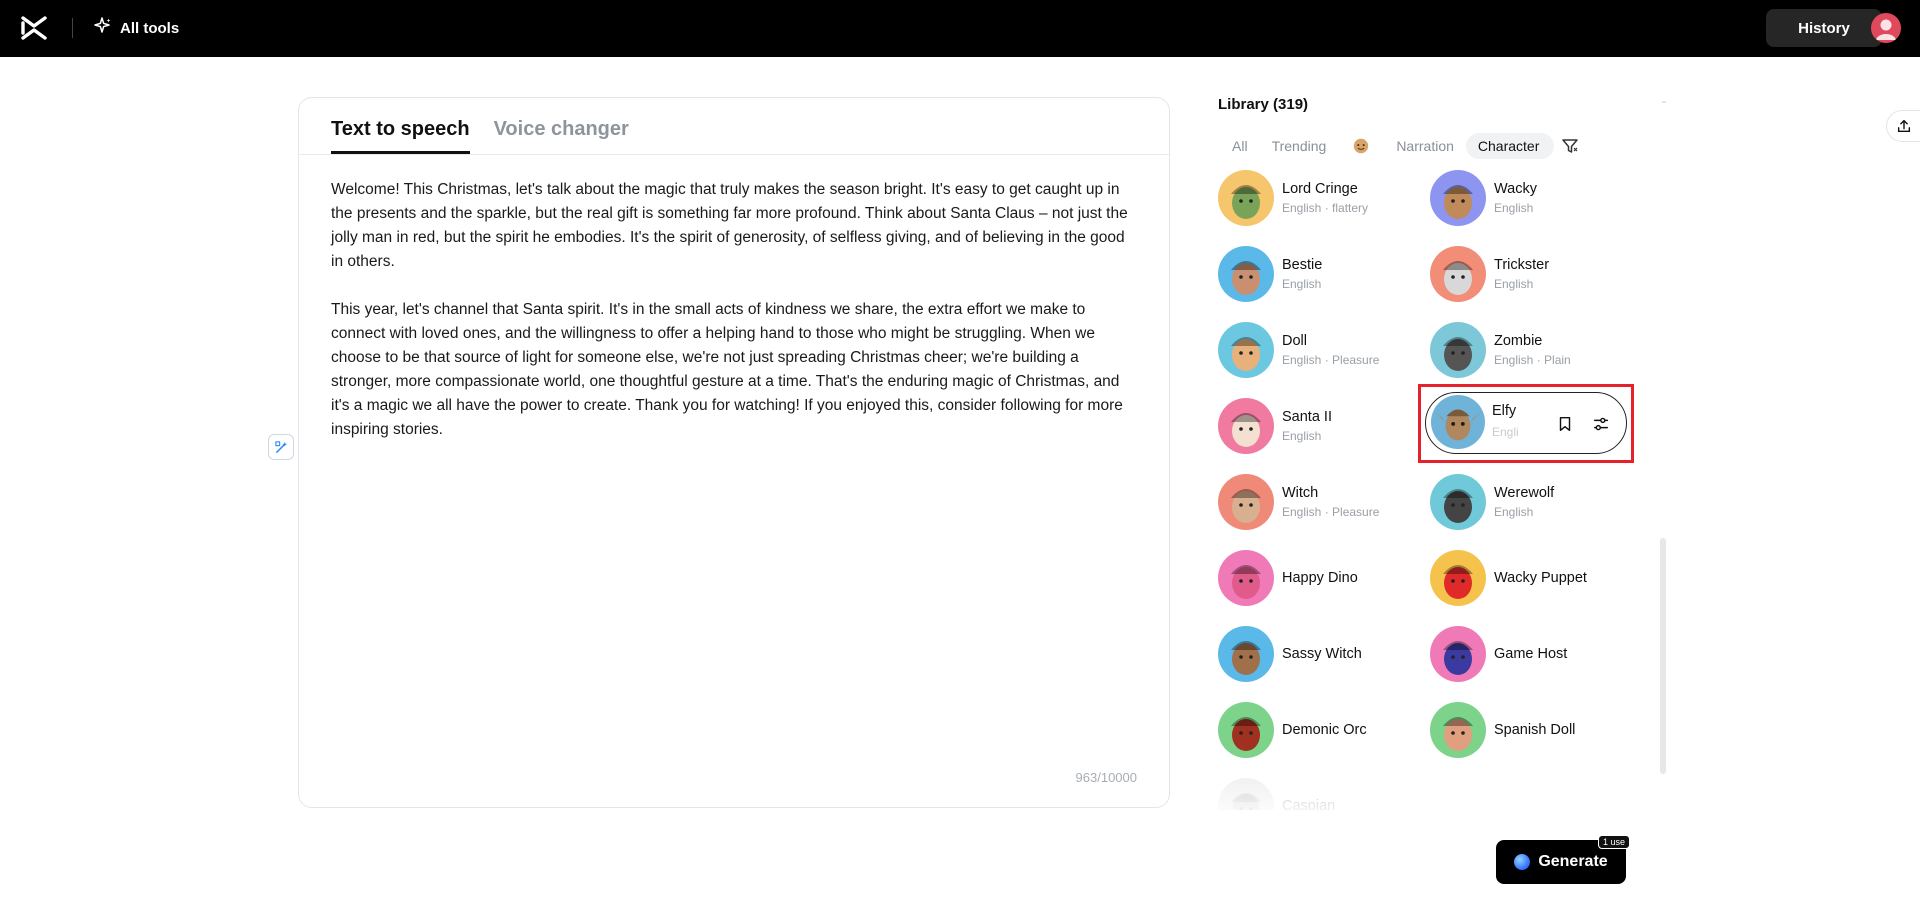  What do you see at coordinates (1522, 265) in the screenshot?
I see `voice-name: Trickster` at bounding box center [1522, 265].